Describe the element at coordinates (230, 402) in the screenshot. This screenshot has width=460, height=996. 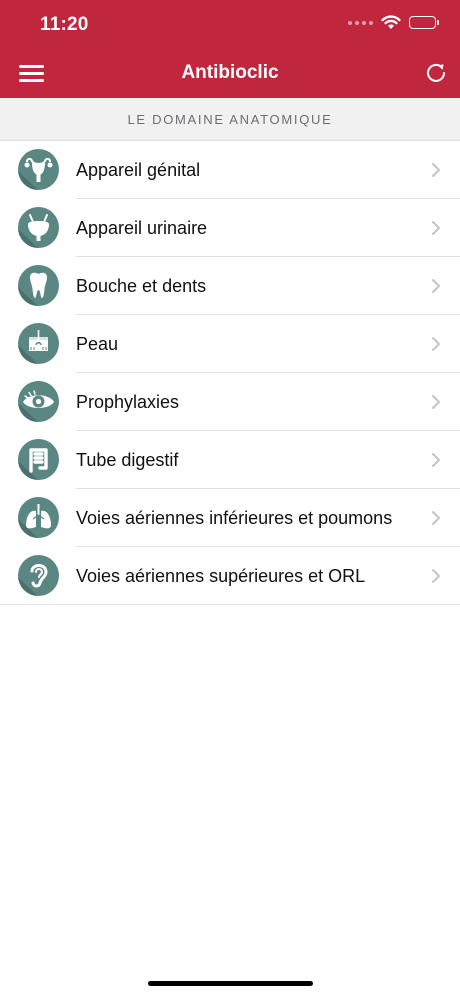
I see `list-item-prophylaxies: Prophylaxies` at that location.